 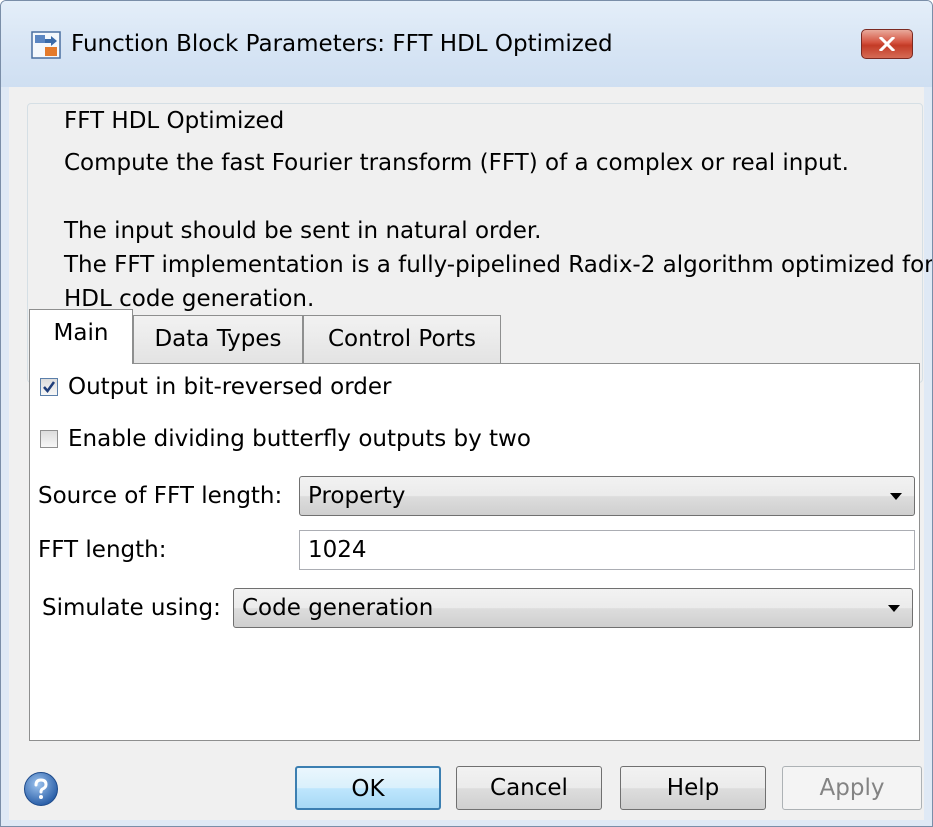 What do you see at coordinates (338, 608) in the screenshot?
I see `simulate-using-value: Code generation` at bounding box center [338, 608].